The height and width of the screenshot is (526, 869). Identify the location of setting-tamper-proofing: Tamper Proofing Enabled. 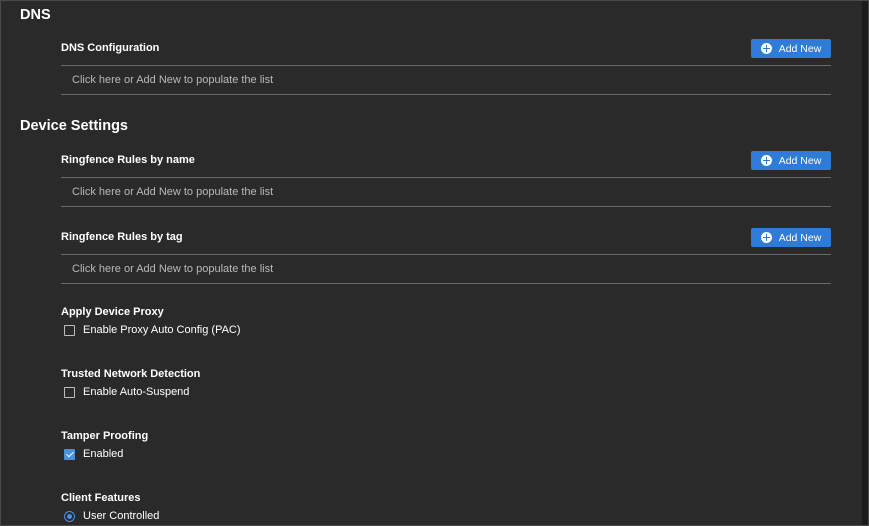
(104, 445).